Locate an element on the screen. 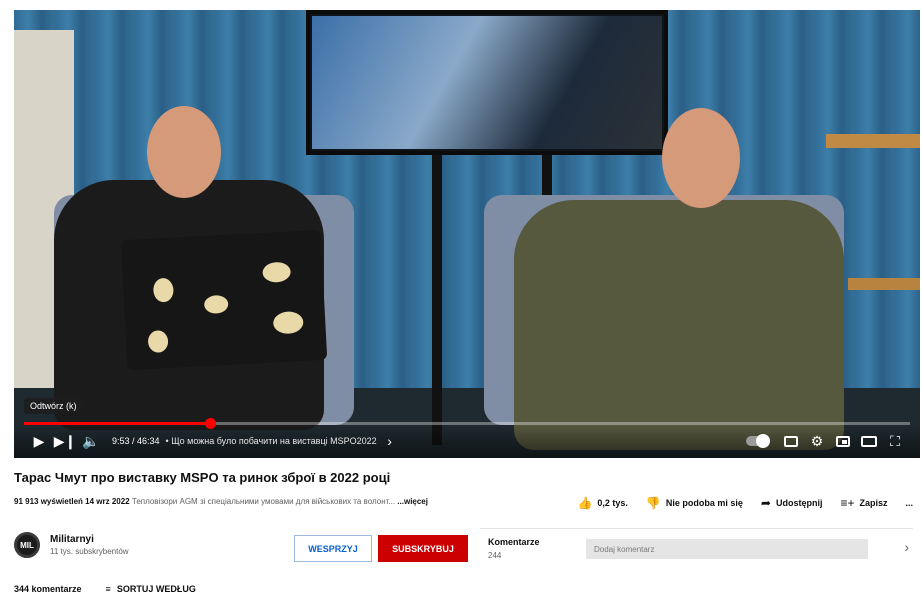 The height and width of the screenshot is (595, 921). more-link: ...więcej is located at coordinates (412, 501).